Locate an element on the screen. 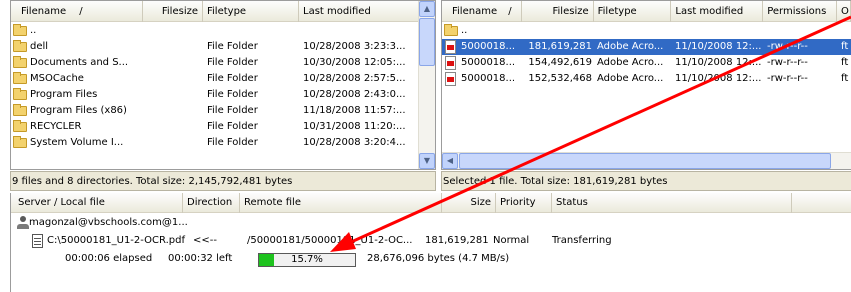  remote-row-size: 181,619,281 is located at coordinates (560, 46).